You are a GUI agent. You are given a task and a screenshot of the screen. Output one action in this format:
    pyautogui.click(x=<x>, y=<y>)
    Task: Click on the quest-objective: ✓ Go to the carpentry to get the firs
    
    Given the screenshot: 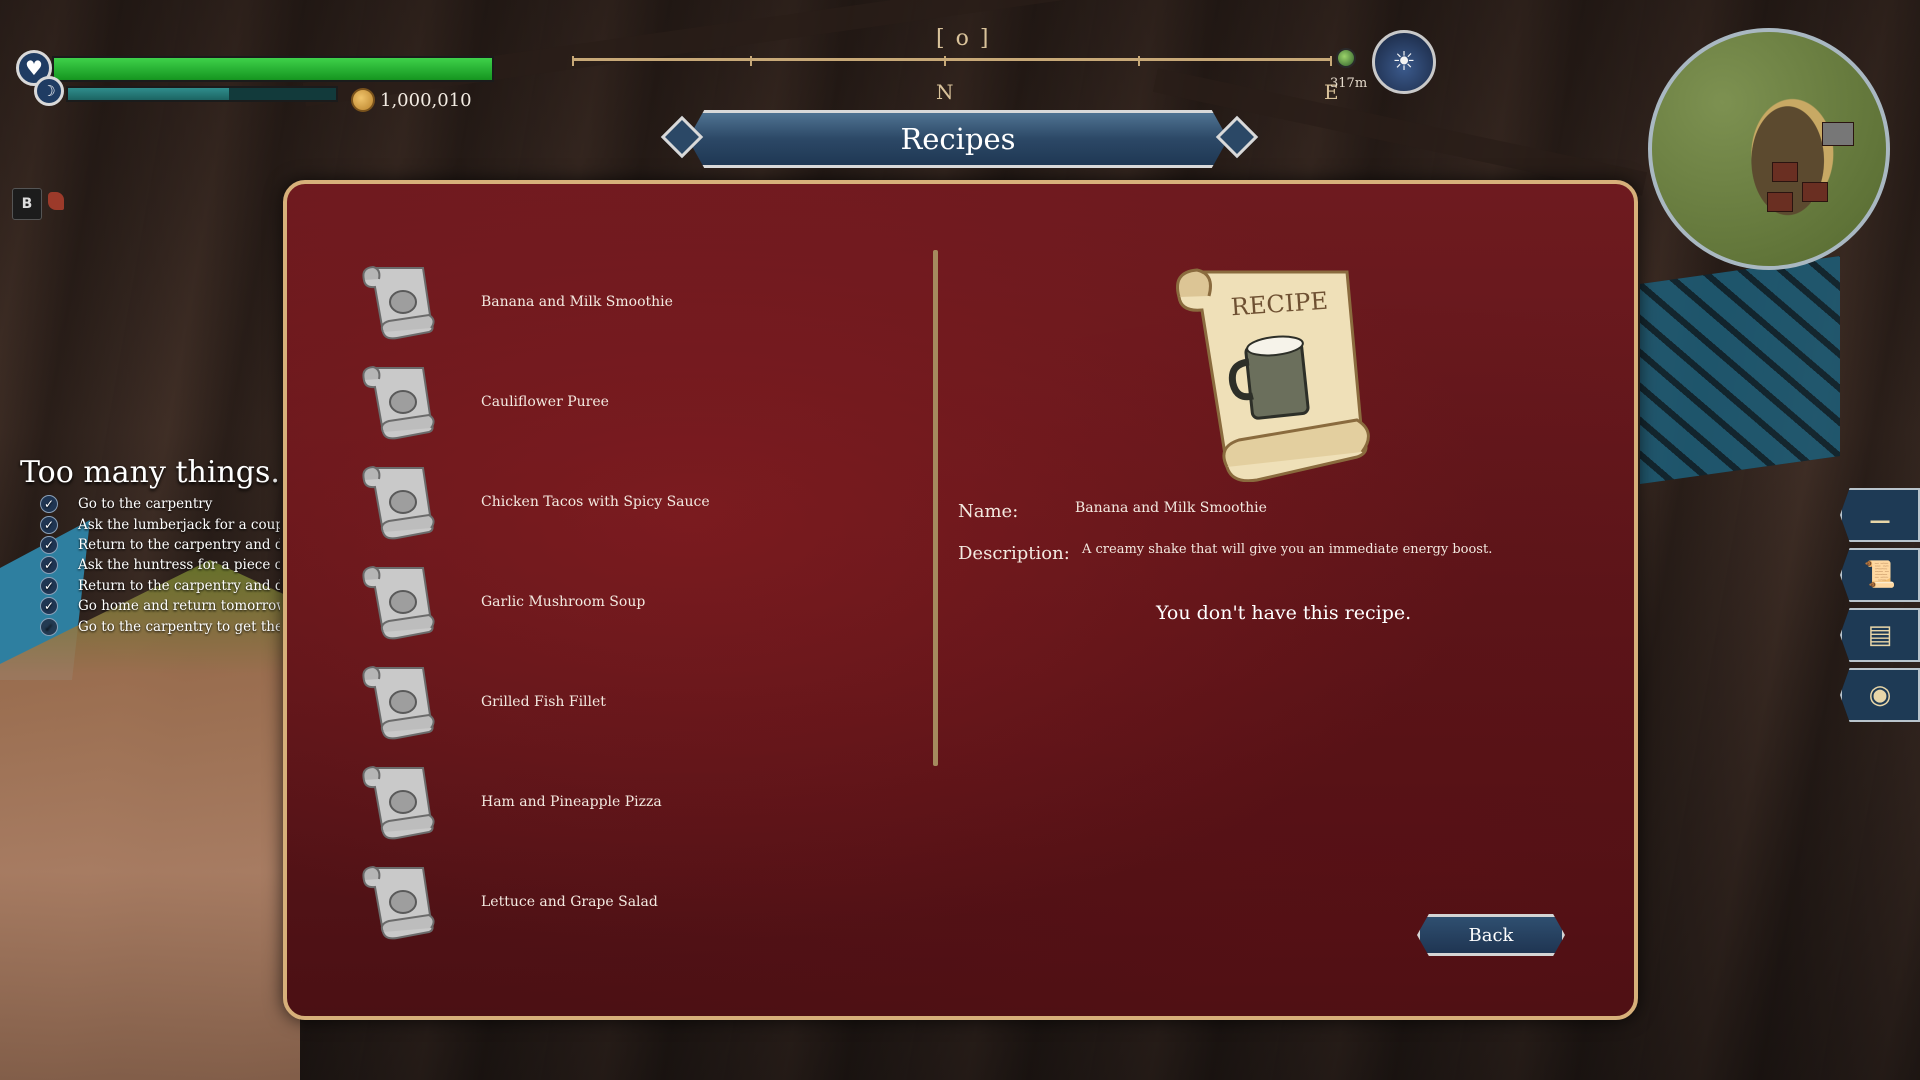 What is the action you would take?
    pyautogui.click(x=160, y=626)
    